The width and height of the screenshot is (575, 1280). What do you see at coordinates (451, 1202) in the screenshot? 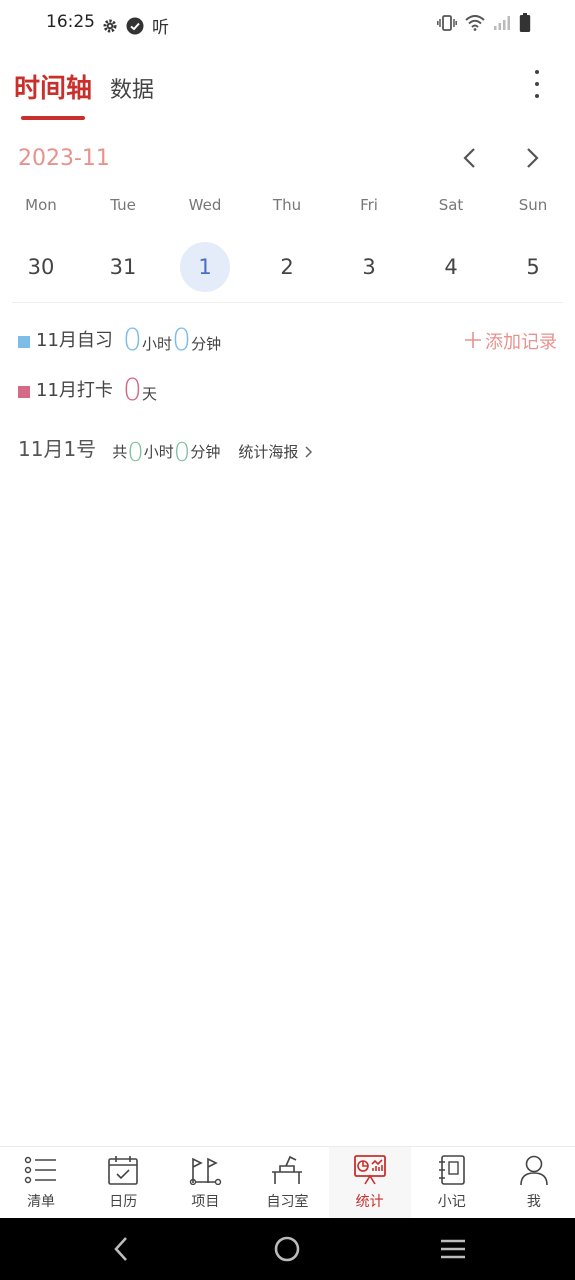
I see `nav-label: 小记` at bounding box center [451, 1202].